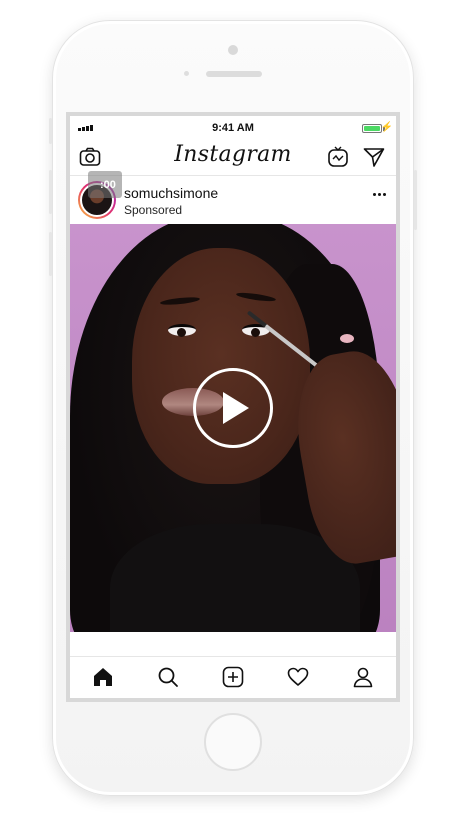  Describe the element at coordinates (233, 742) in the screenshot. I see `home-button` at that location.